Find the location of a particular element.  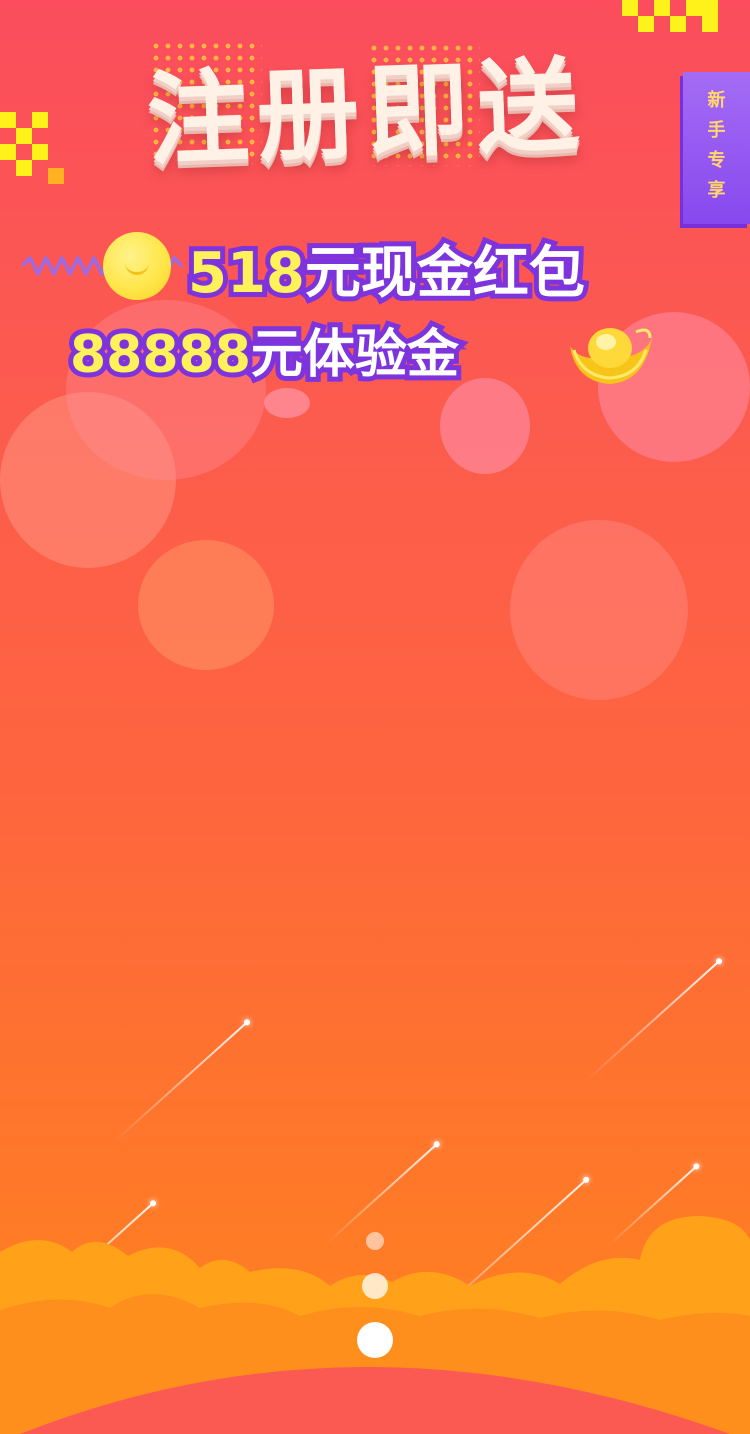

badge-text: 专 is located at coordinates (716, 160).